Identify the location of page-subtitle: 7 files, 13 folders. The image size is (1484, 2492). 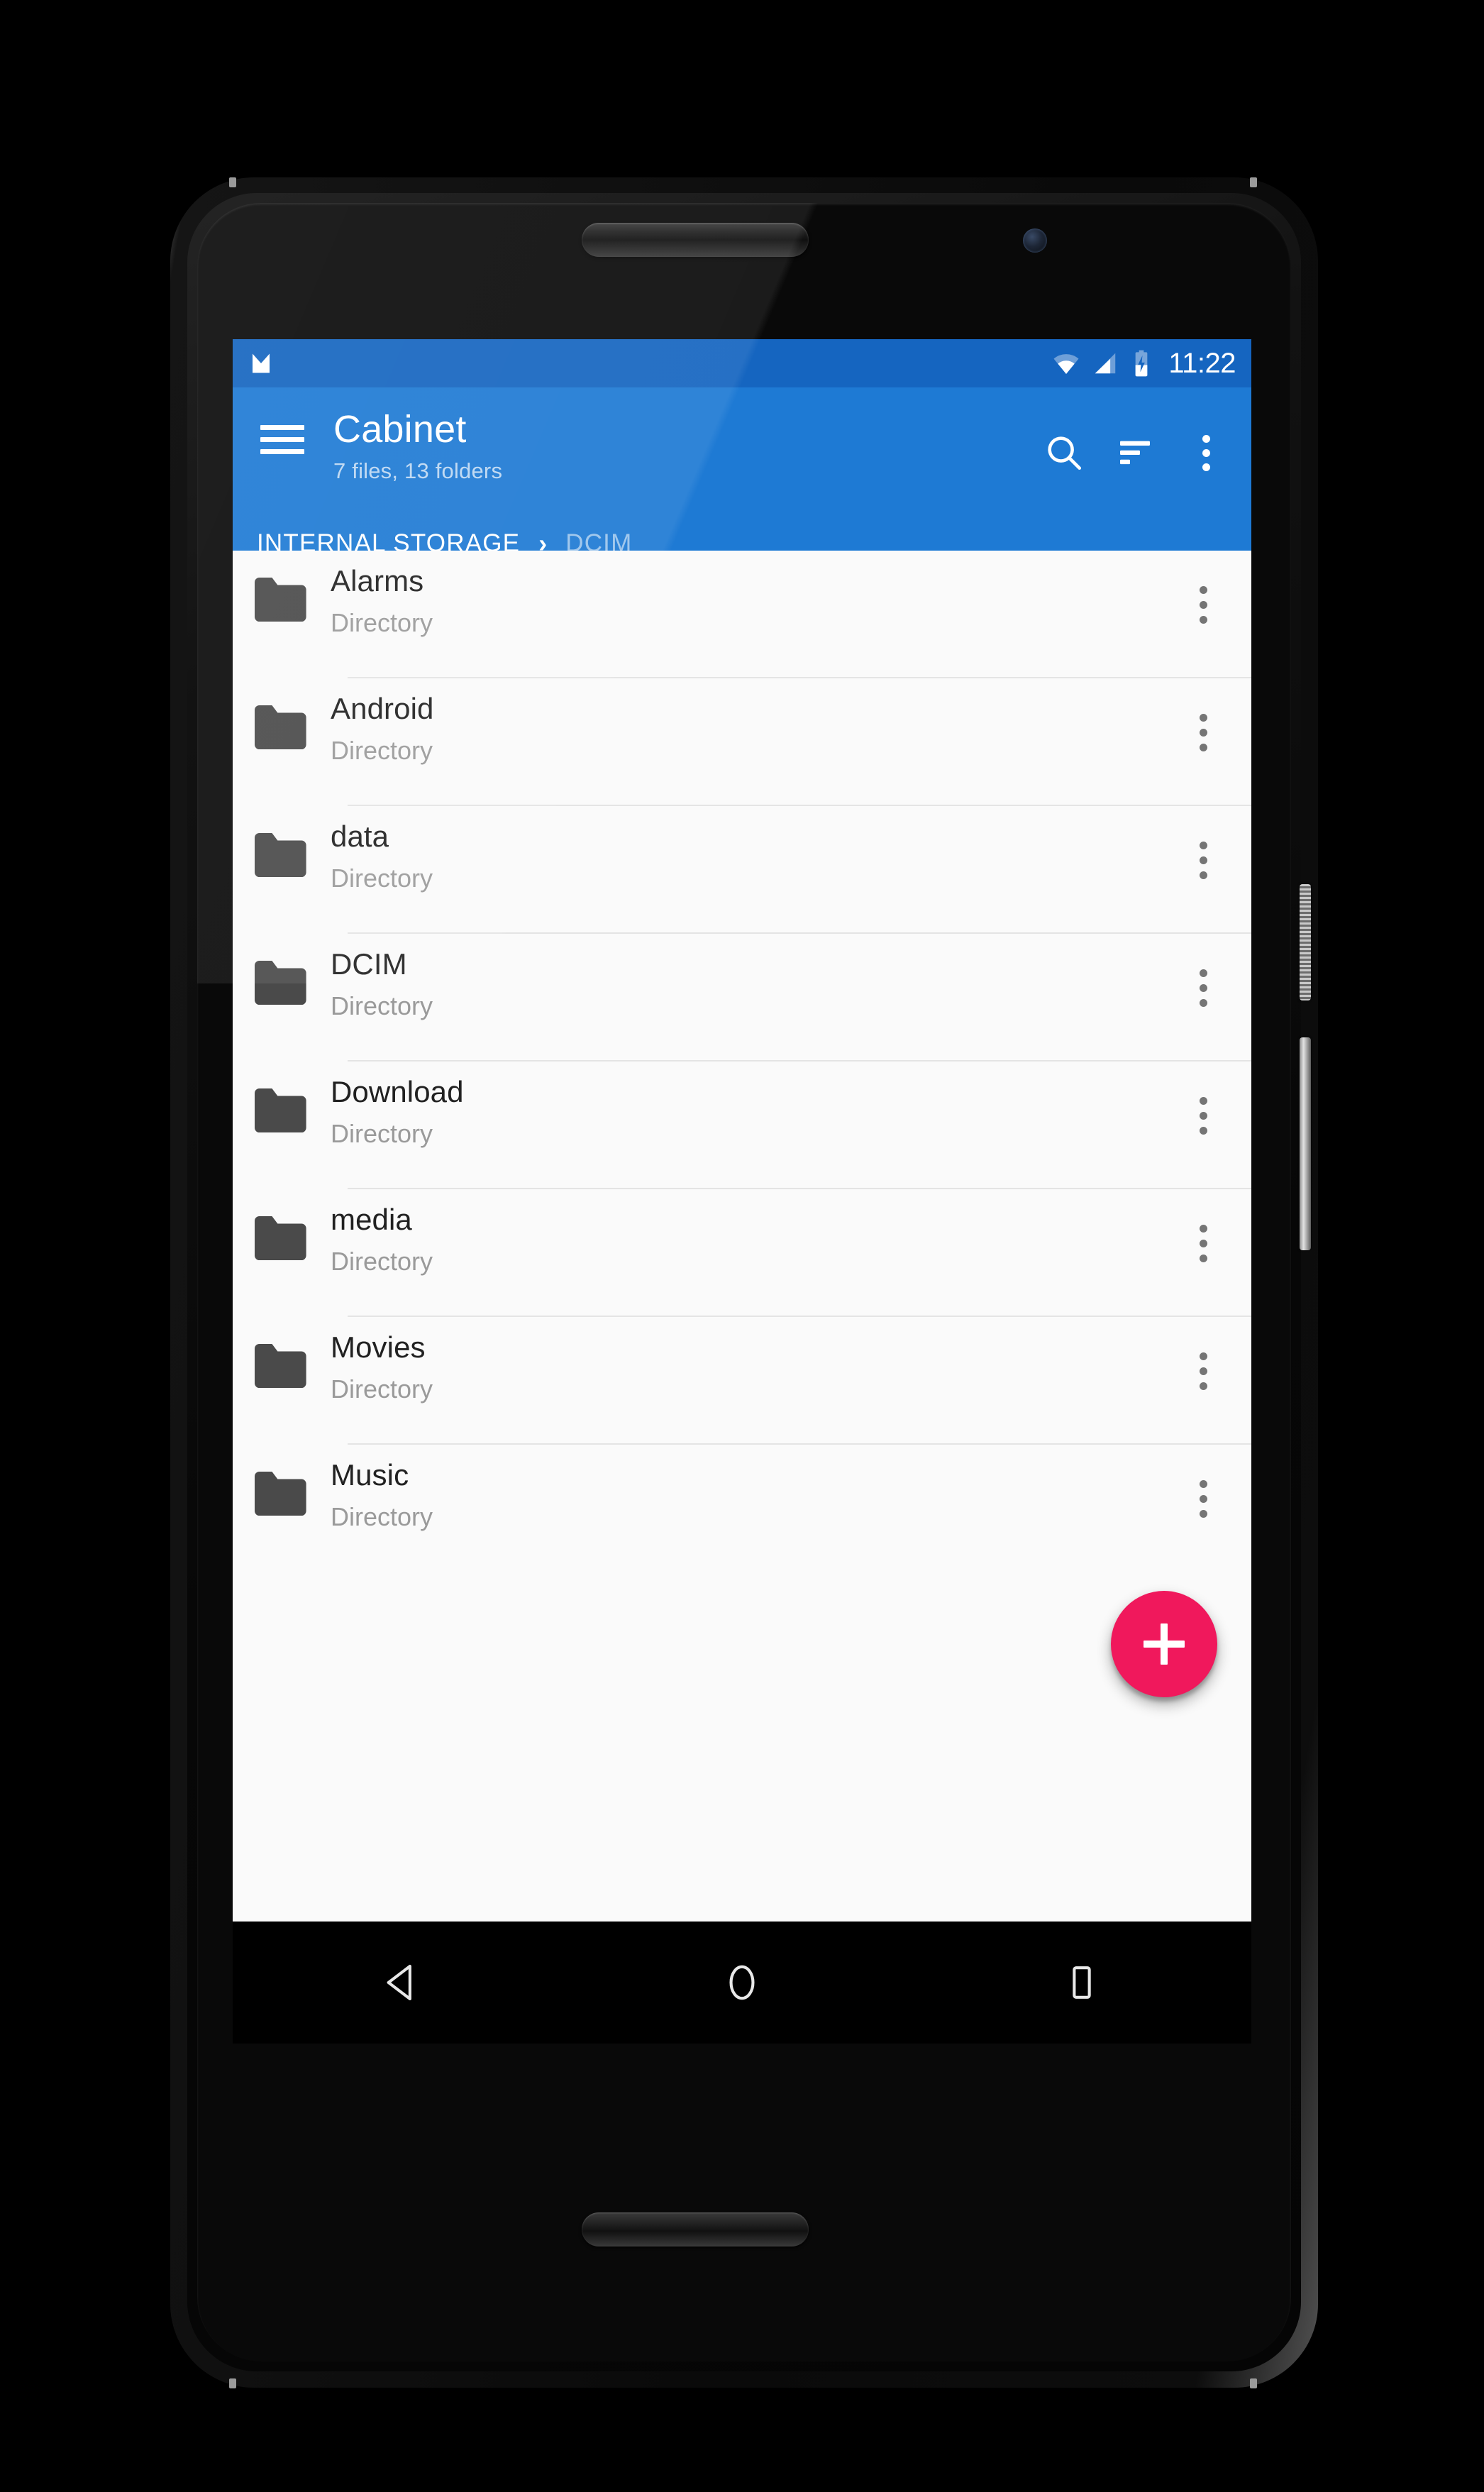
(418, 470).